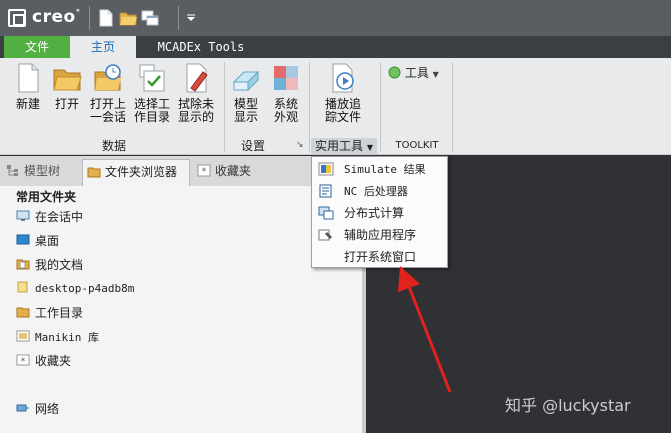  I want to click on folder-item-in-session: 在会话中, so click(49, 217).